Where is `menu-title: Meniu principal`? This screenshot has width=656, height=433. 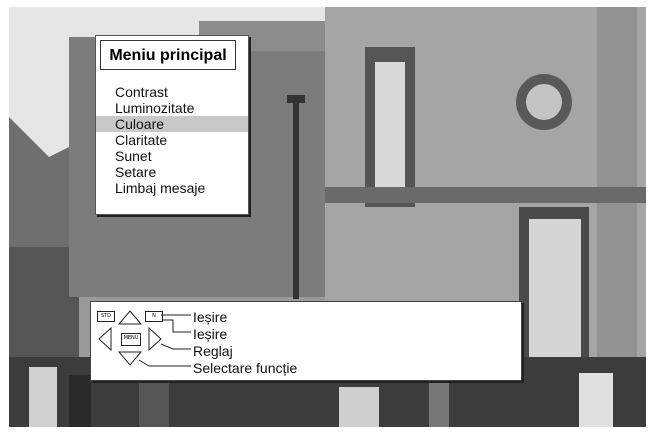
menu-title: Meniu principal is located at coordinates (168, 55).